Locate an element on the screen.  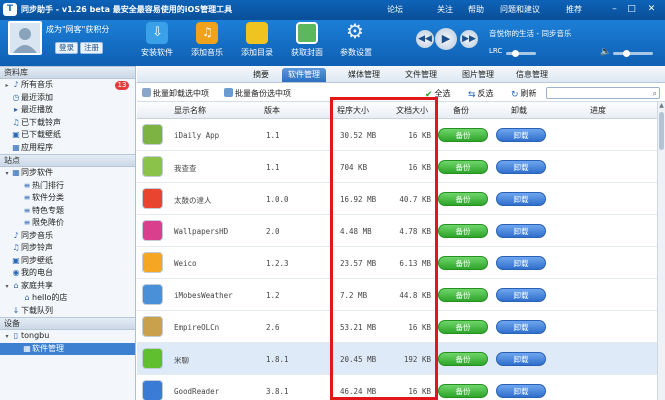
login-button: 登录 is located at coordinates (66, 48).